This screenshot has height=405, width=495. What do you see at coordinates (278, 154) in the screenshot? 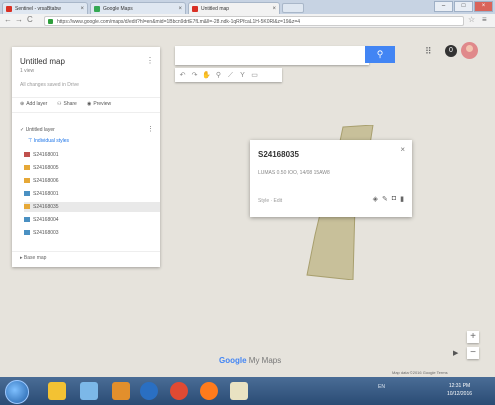
I see `popup-title: S24168035` at bounding box center [278, 154].